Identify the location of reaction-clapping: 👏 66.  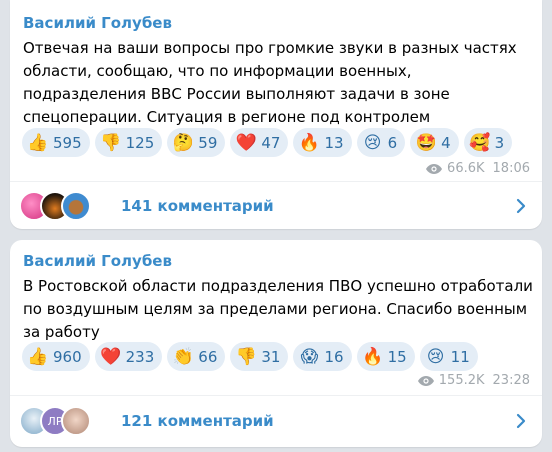
(196, 356).